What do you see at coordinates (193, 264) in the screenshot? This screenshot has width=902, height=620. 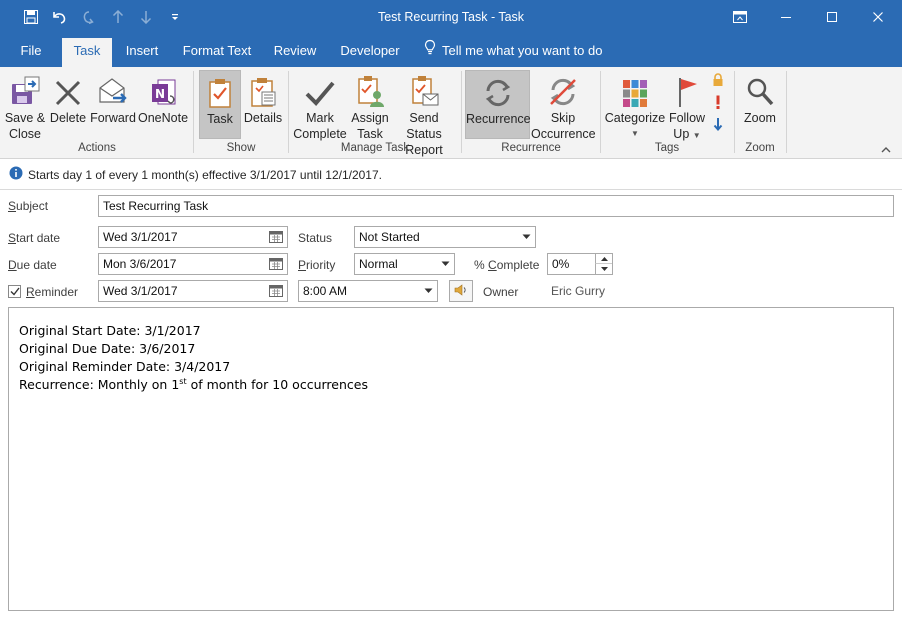 I see `due-date-field: Mon 3/6/2017` at bounding box center [193, 264].